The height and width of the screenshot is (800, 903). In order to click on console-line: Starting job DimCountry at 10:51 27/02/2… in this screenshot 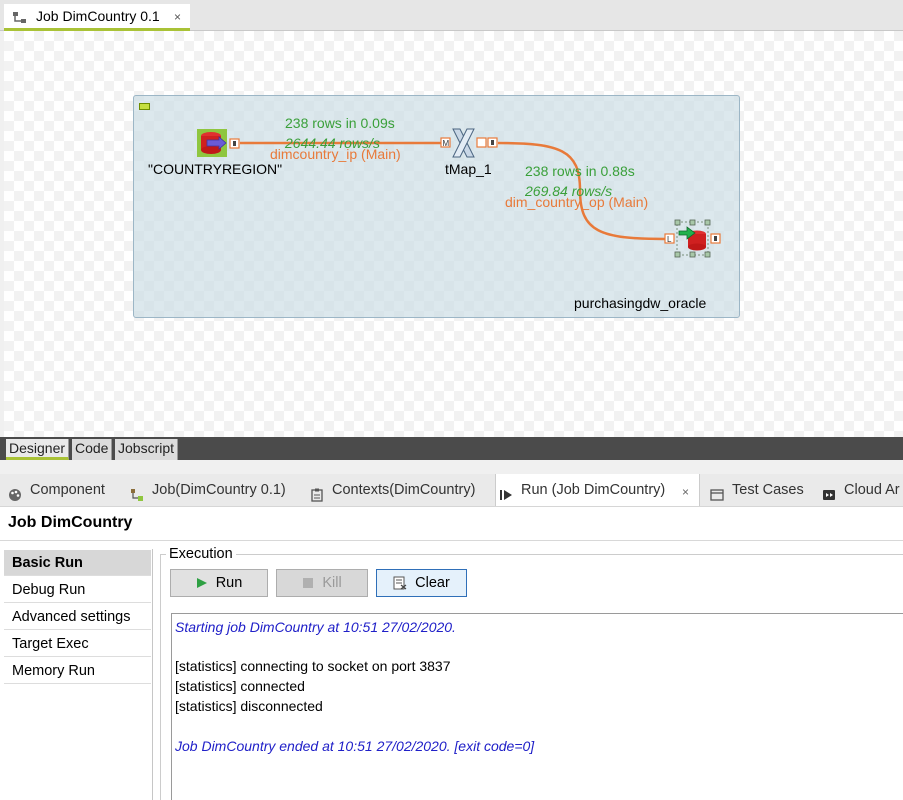, I will do `click(315, 627)`.